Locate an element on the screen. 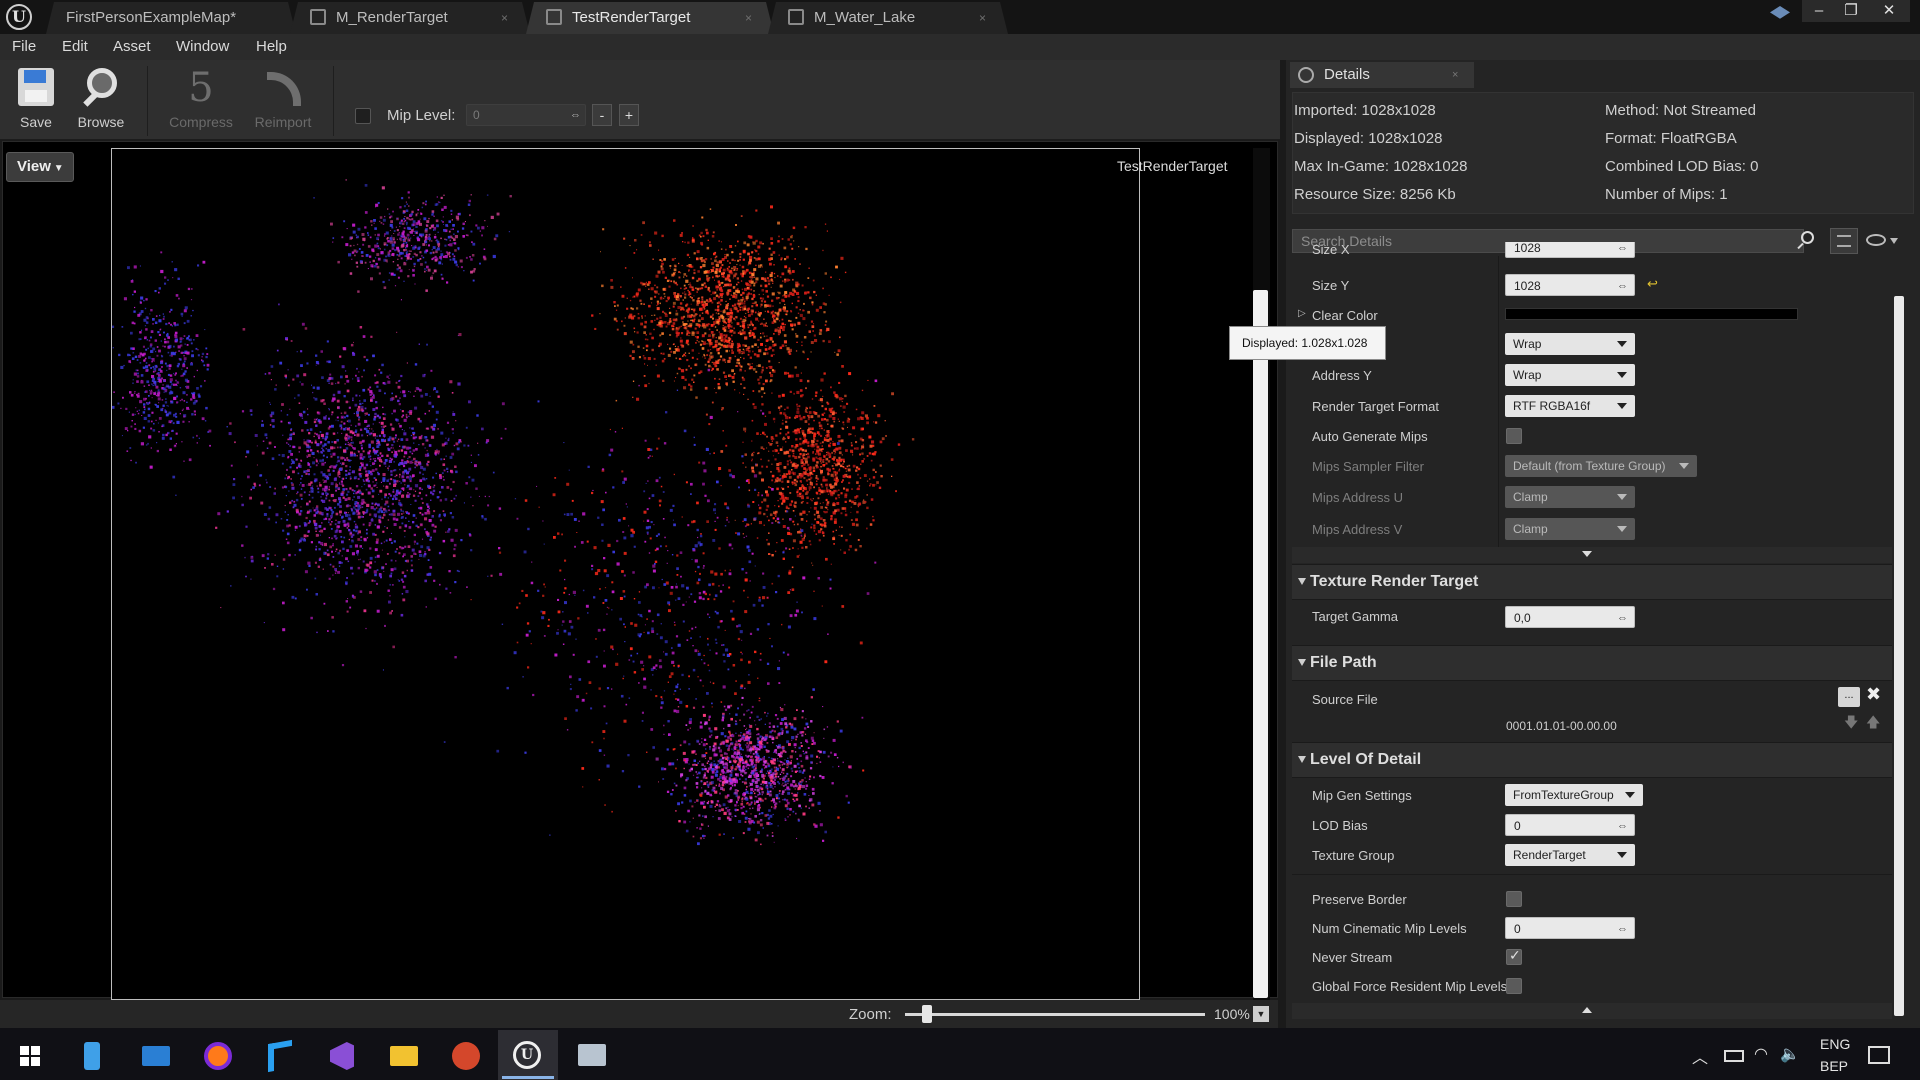 This screenshot has height=1080, width=1920. tab-test-render-target: TestRenderTarget × is located at coordinates (650, 18).